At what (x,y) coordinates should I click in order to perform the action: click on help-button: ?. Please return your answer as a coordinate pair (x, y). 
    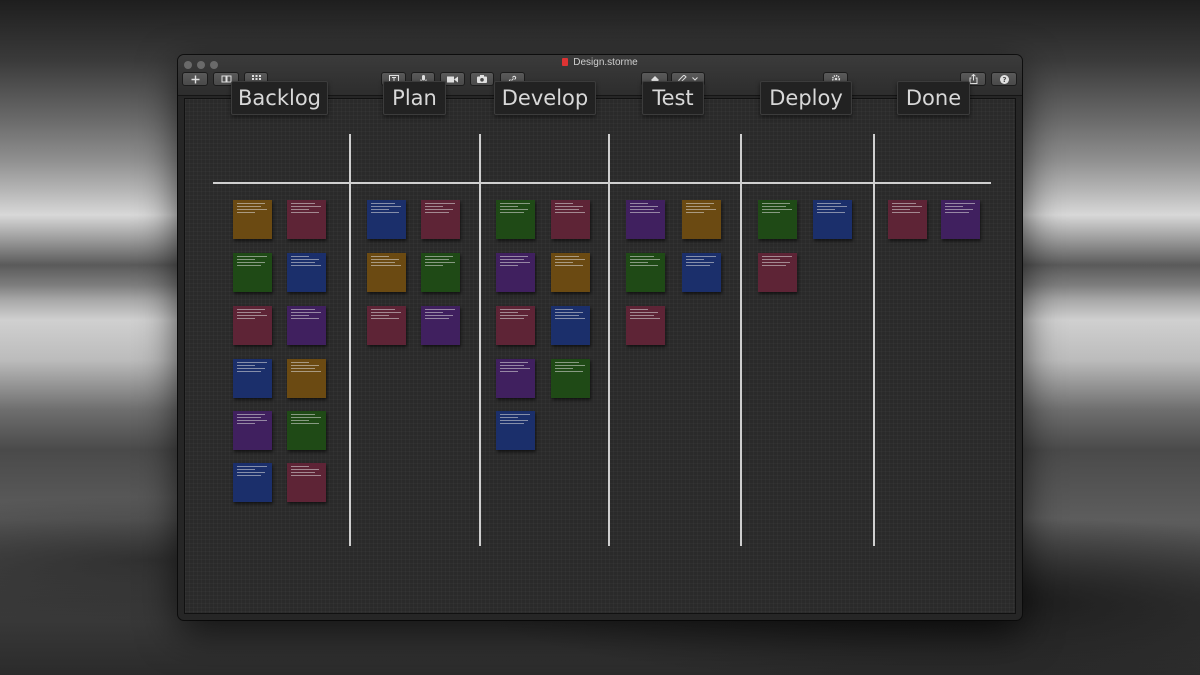
    Looking at the image, I should click on (1004, 79).